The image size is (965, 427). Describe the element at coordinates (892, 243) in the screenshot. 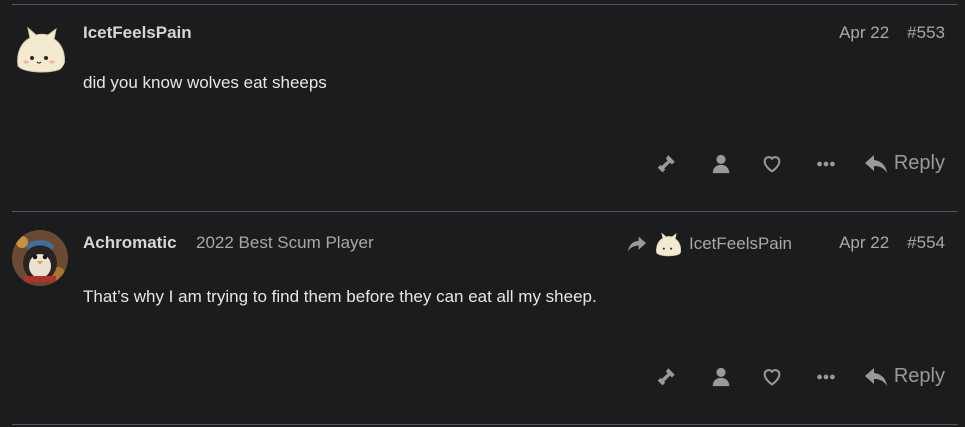

I see `post-meta: Apr 22 #554` at that location.